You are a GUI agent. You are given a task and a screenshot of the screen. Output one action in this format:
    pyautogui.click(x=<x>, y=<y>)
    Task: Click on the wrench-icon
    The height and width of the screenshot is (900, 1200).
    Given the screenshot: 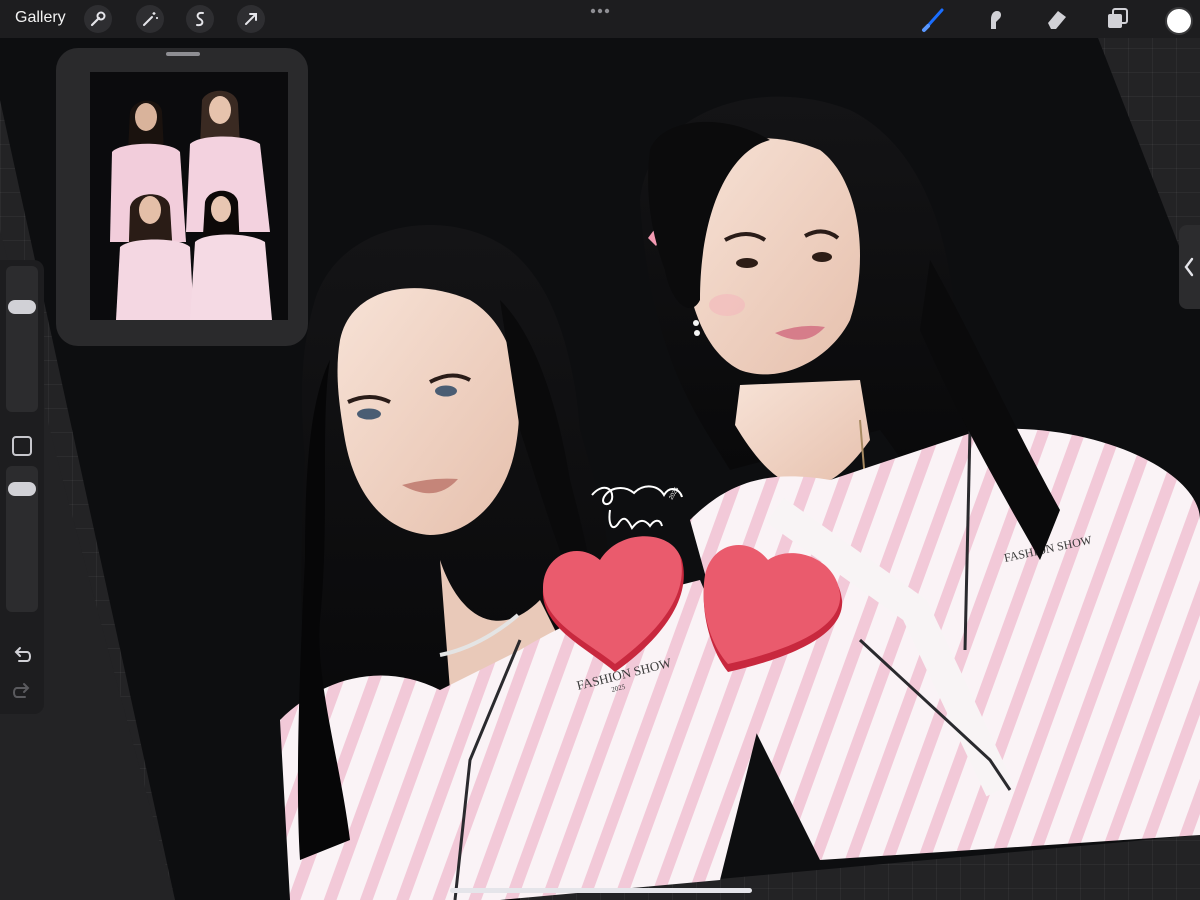 What is the action you would take?
    pyautogui.click(x=98, y=19)
    